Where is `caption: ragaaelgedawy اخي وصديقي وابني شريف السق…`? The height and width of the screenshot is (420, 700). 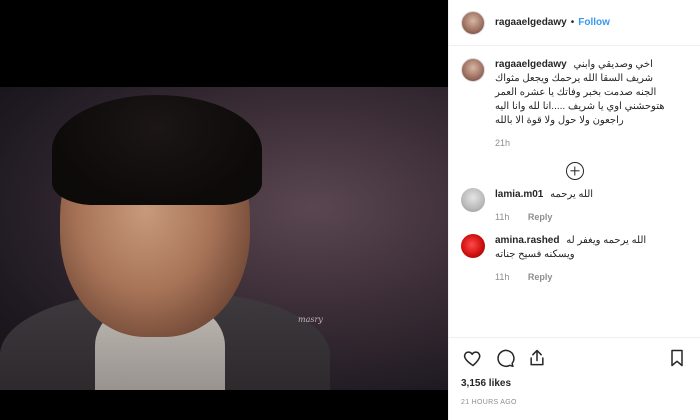 caption: ragaaelgedawy اخي وصديقي وابني شريف السق… is located at coordinates (574, 103).